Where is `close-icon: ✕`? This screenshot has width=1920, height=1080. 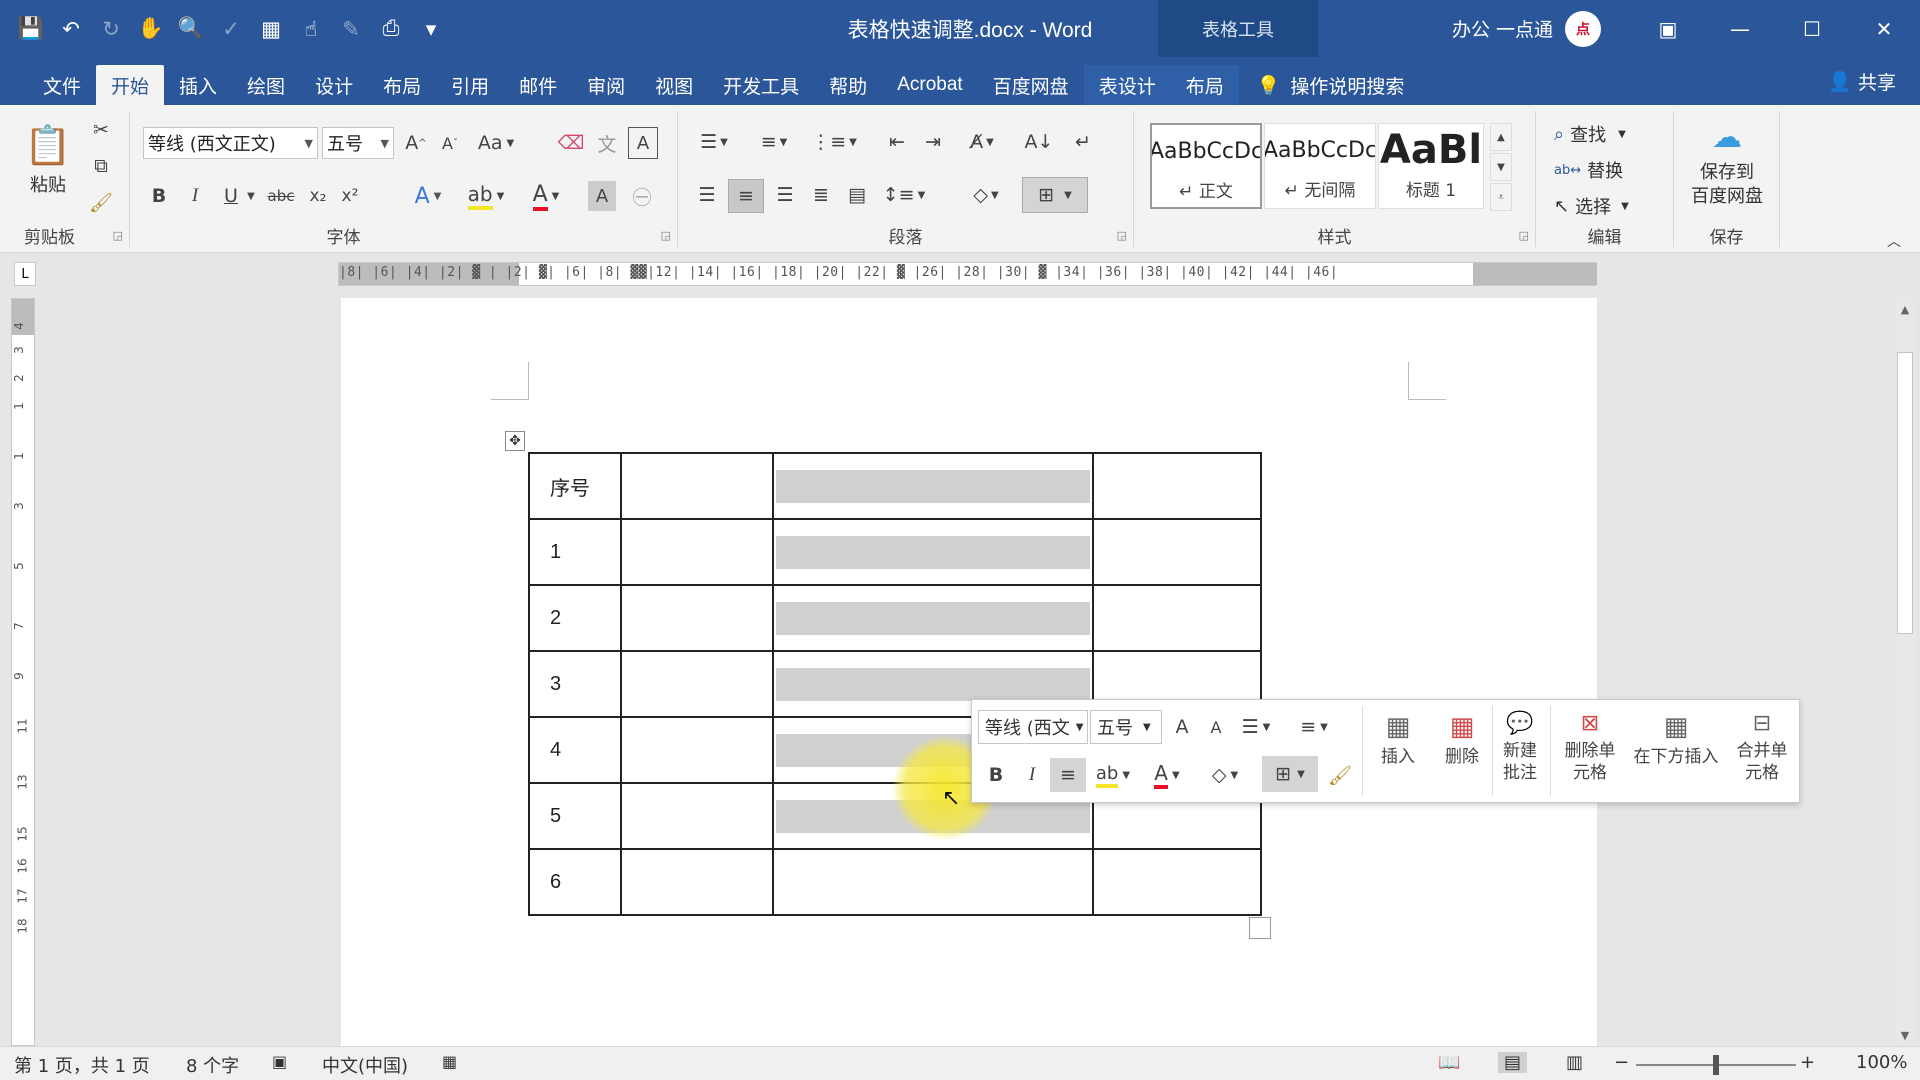 close-icon: ✕ is located at coordinates (1884, 28).